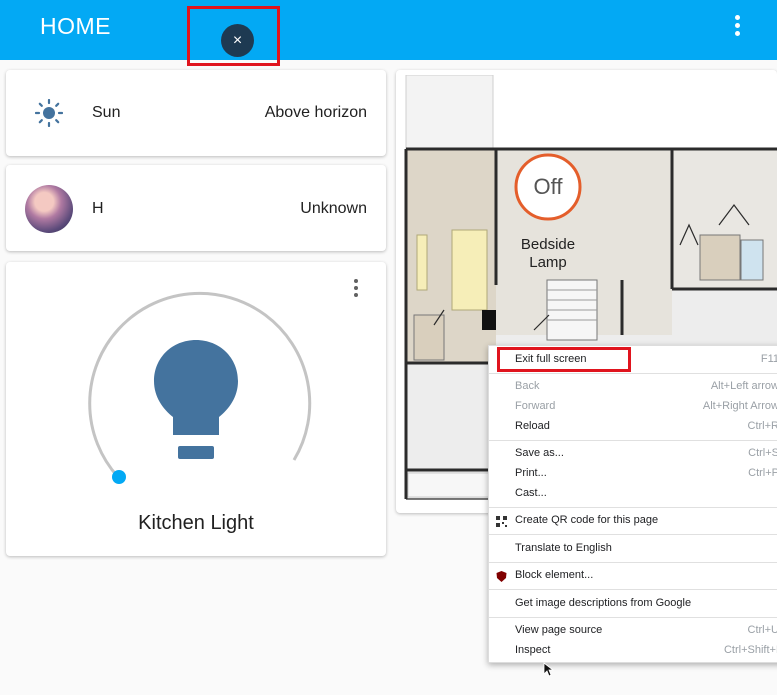 This screenshot has width=777, height=695. Describe the element at coordinates (501, 576) in the screenshot. I see `ublock-shield-icon` at that location.